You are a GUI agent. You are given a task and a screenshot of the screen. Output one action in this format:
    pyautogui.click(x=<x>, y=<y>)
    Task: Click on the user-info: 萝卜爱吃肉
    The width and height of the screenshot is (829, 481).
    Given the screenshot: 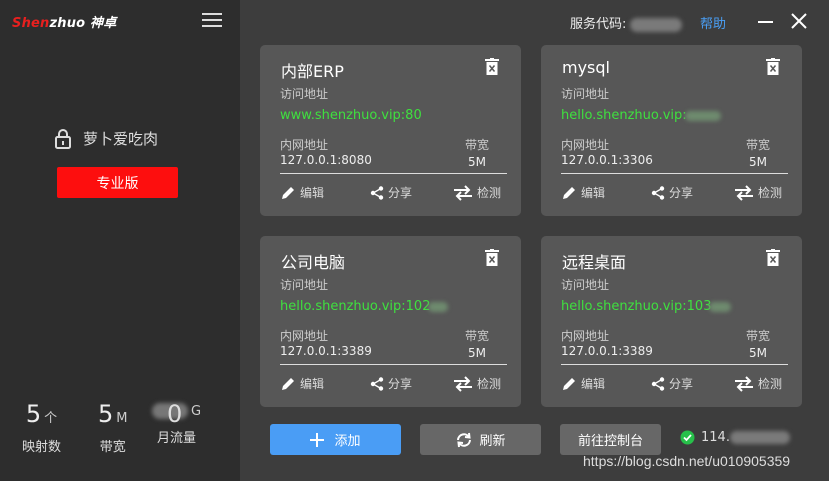 What is the action you would take?
    pyautogui.click(x=106, y=138)
    